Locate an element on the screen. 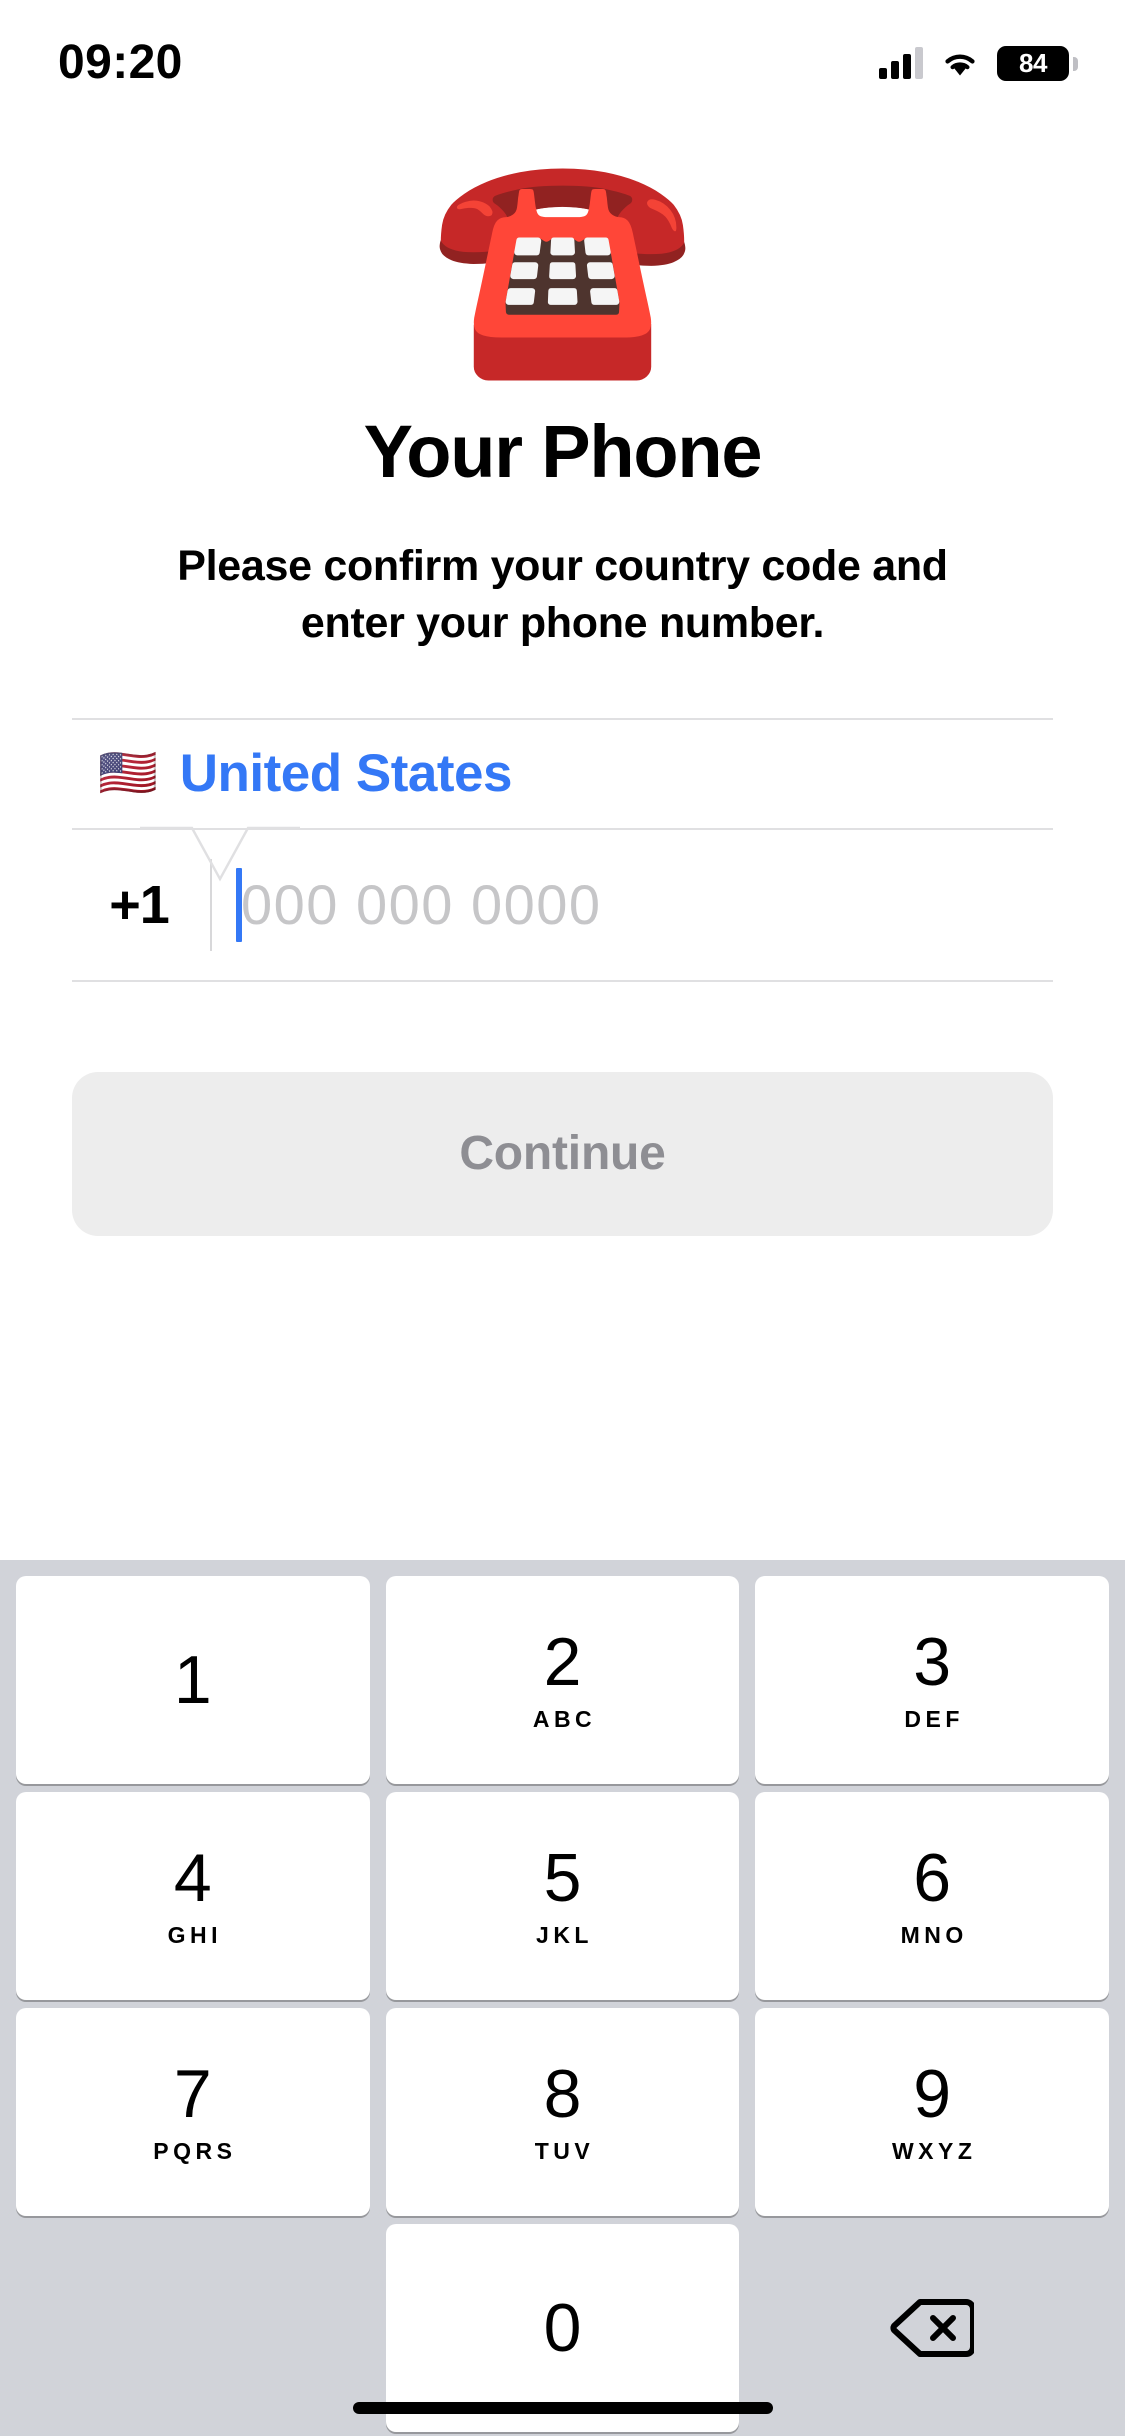 The width and height of the screenshot is (1125, 2436). key-7: 7 PQRS is located at coordinates (193, 2112).